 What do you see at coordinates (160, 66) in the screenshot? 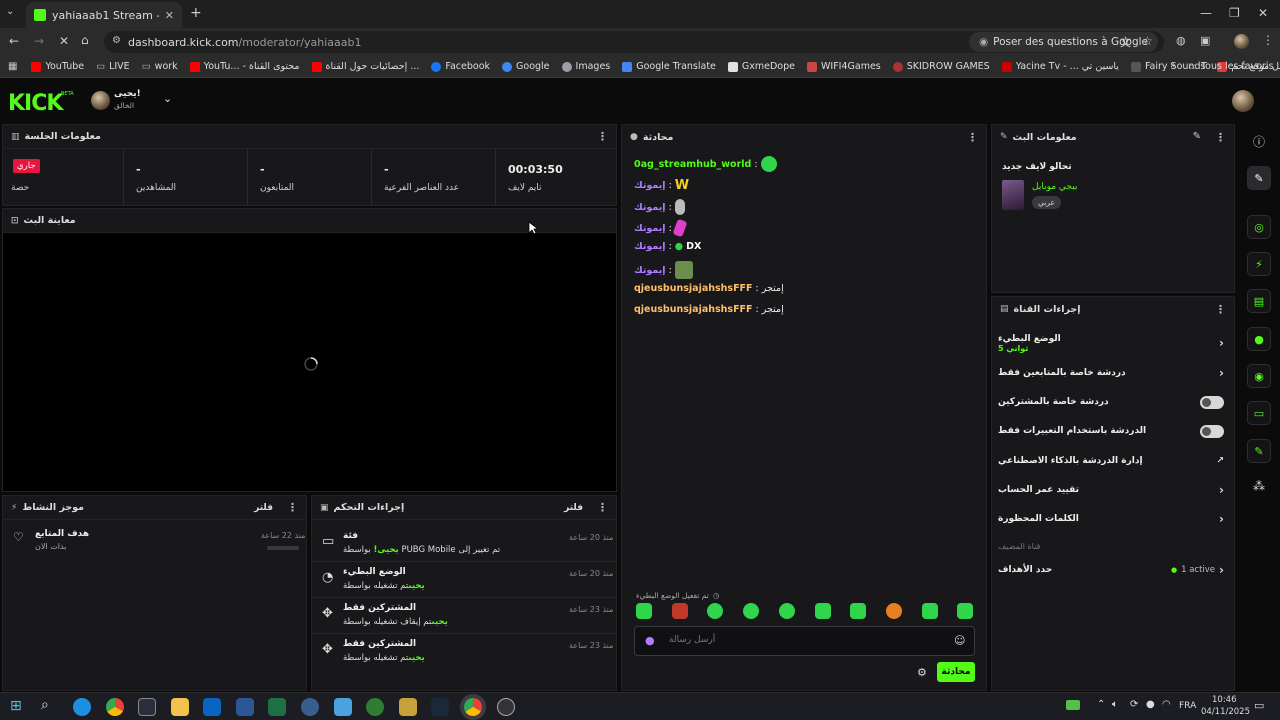
I see `bookmark-folder: ▭ work` at bounding box center [160, 66].